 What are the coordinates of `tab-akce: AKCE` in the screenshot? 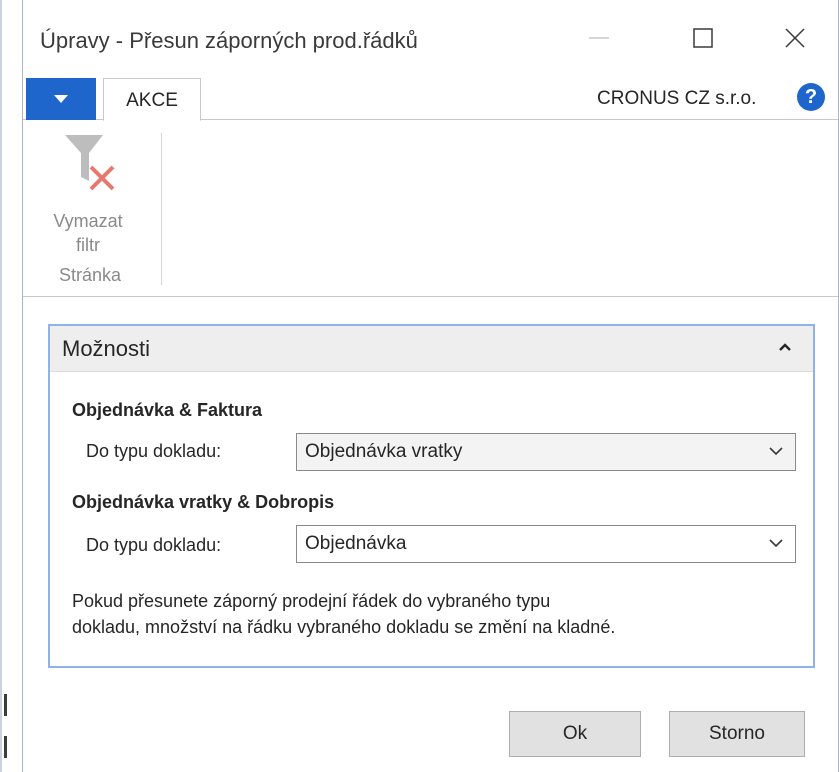 It's located at (152, 99).